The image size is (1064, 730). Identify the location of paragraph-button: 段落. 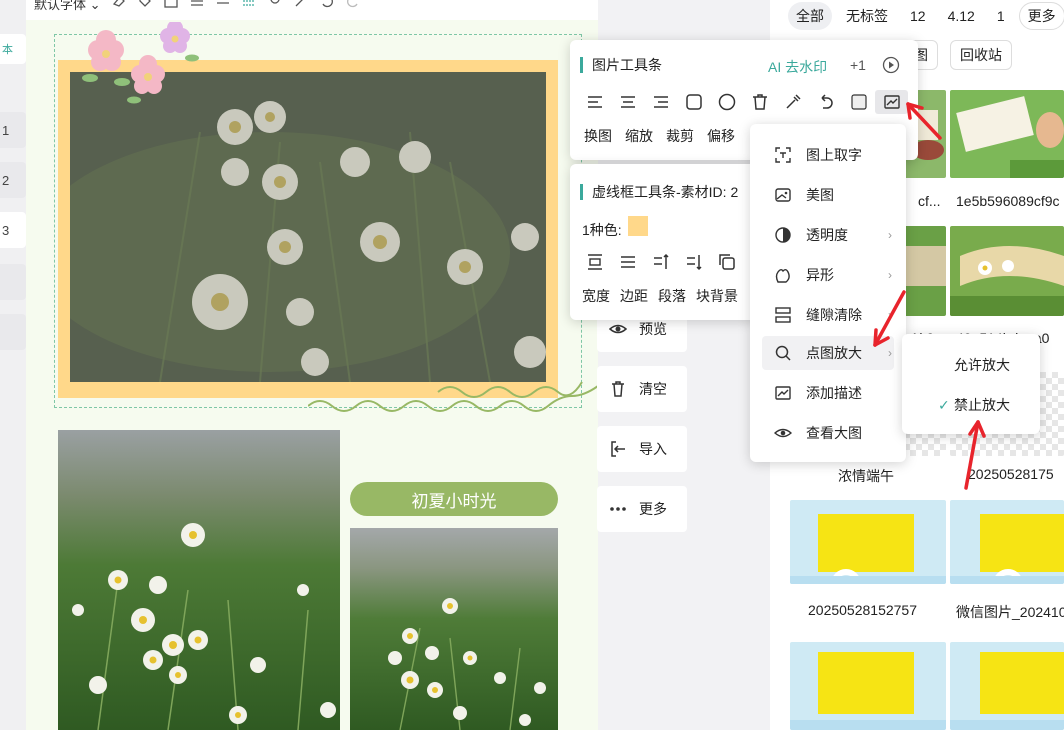
(672, 296).